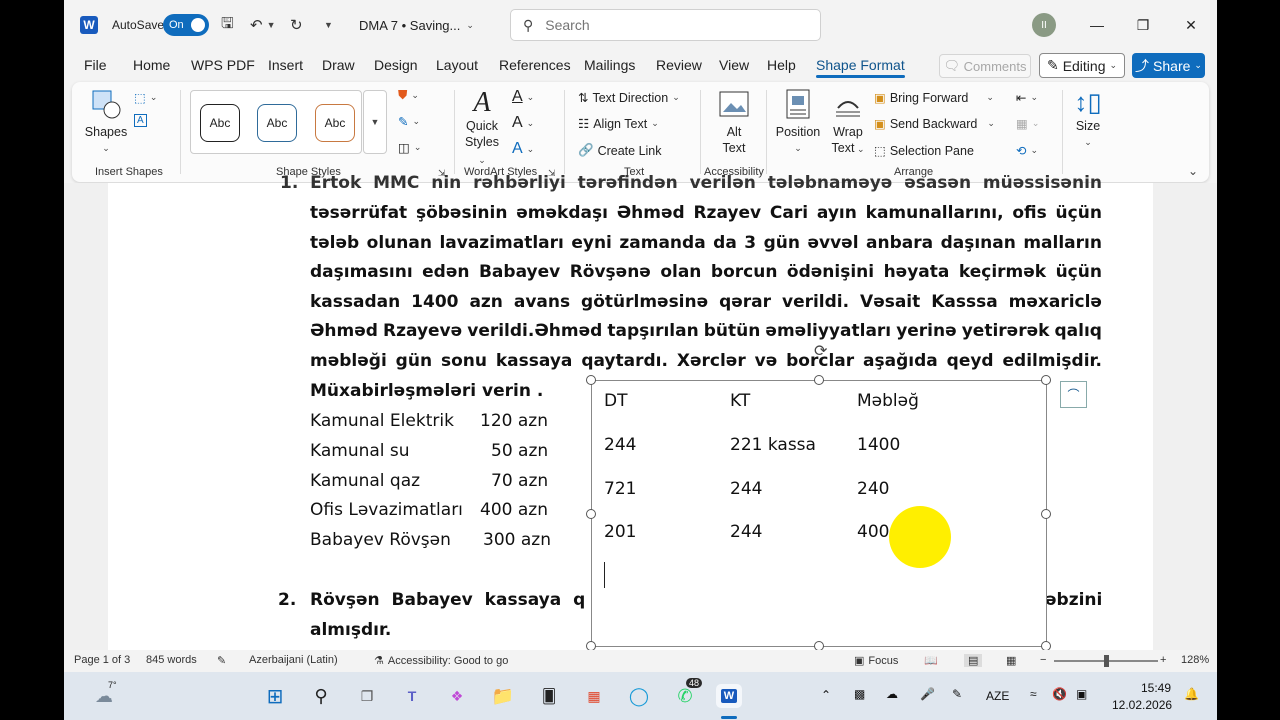 Image resolution: width=1280 pixels, height=720 pixels. What do you see at coordinates (734, 65) in the screenshot?
I see `tab-view: View` at bounding box center [734, 65].